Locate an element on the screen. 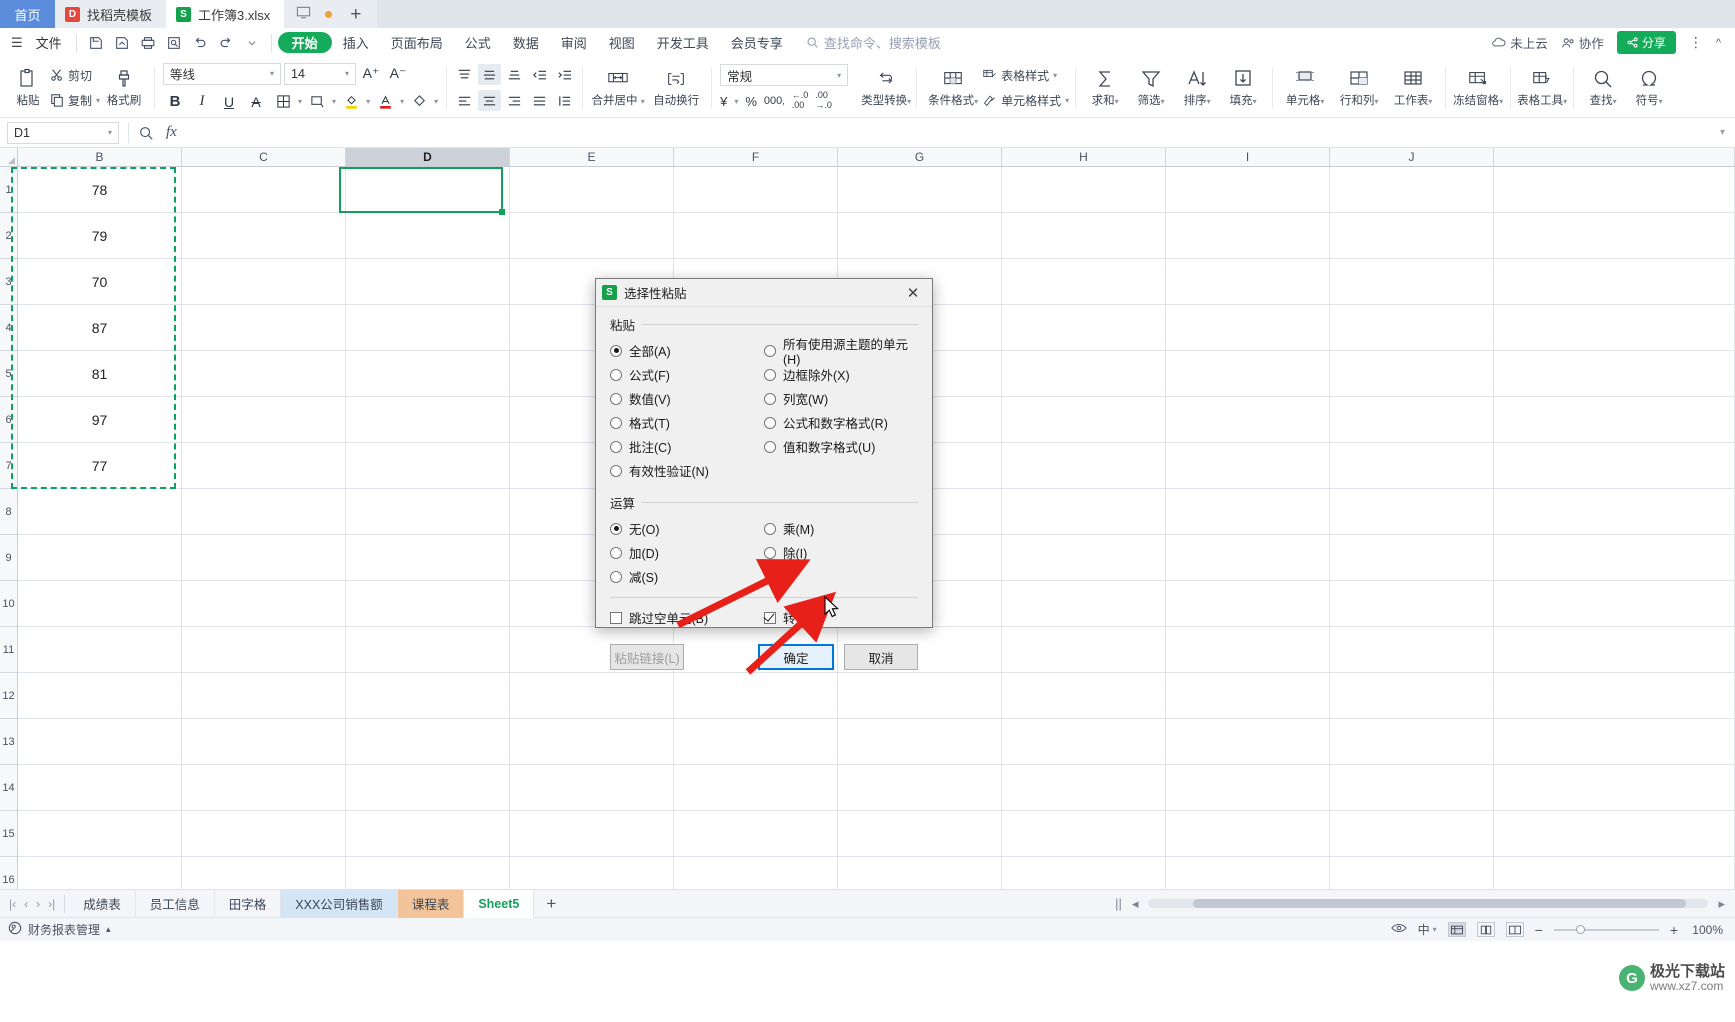 The width and height of the screenshot is (1735, 1022). column-header-J: J is located at coordinates (1412, 157).